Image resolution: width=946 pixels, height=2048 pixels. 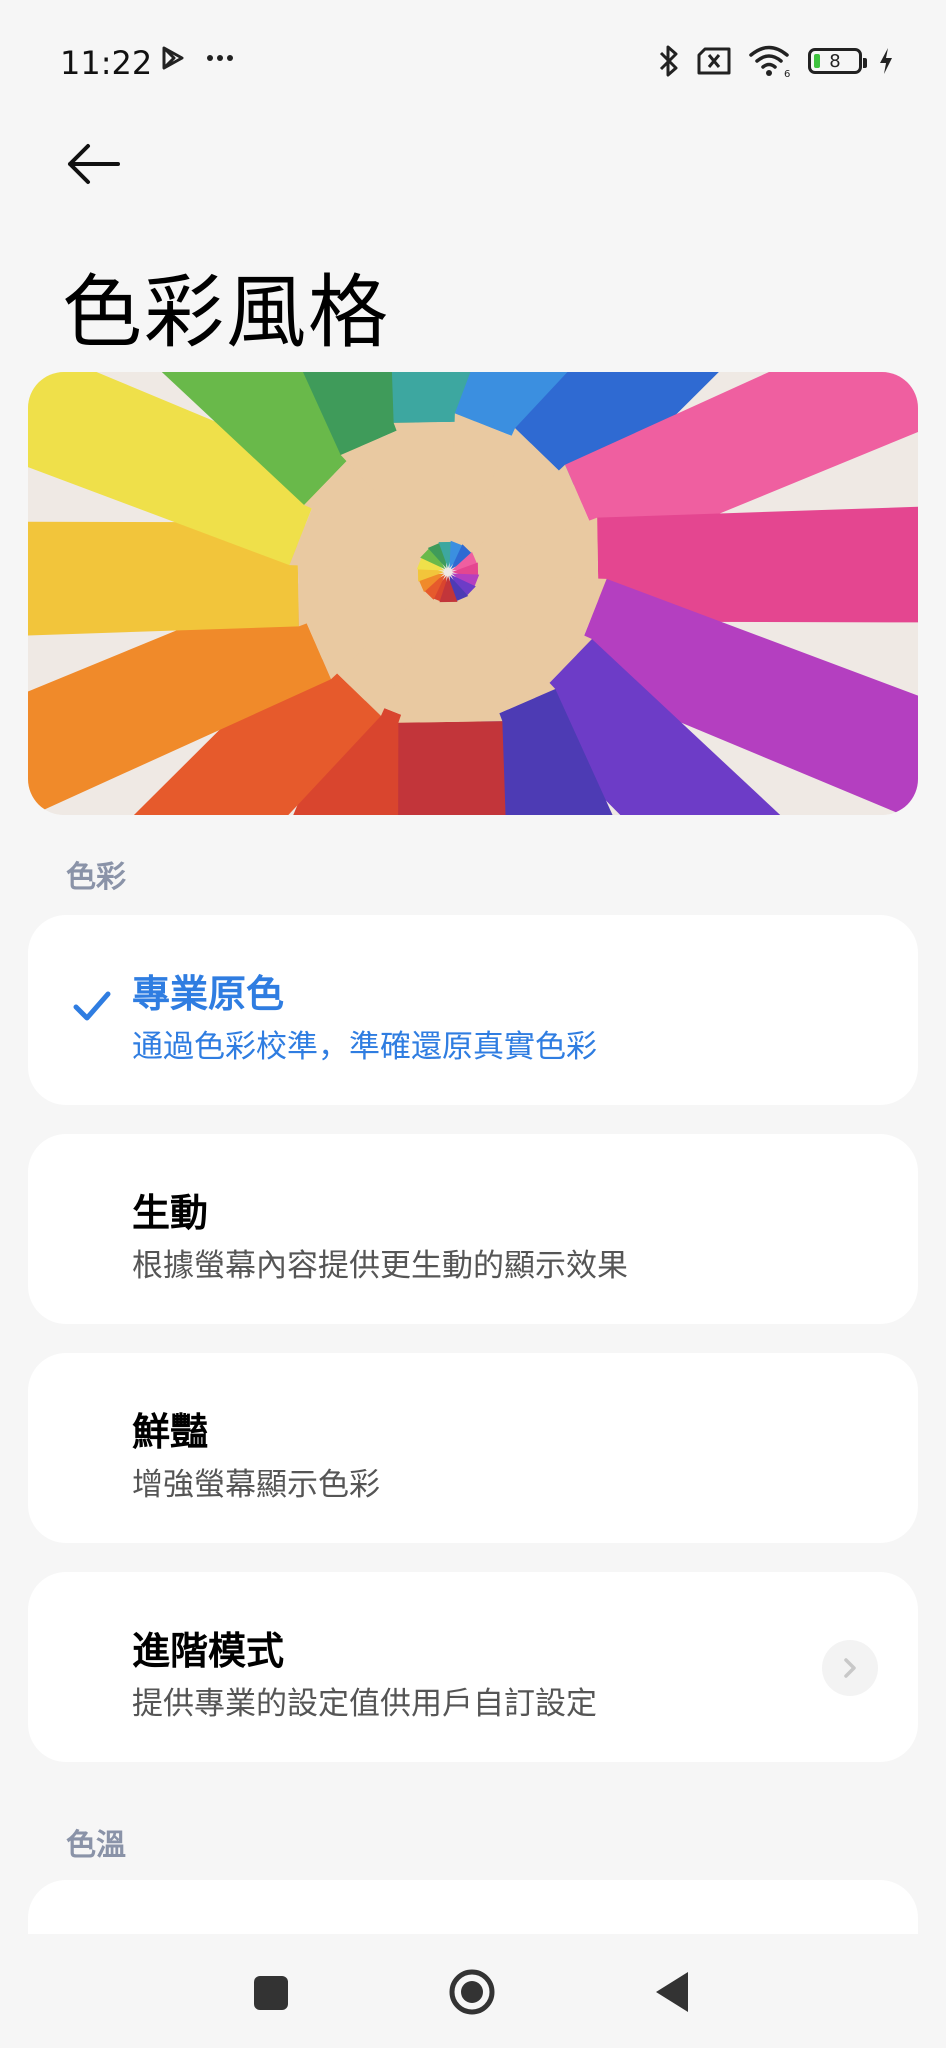 I want to click on bluetooth-icon, so click(x=668, y=61).